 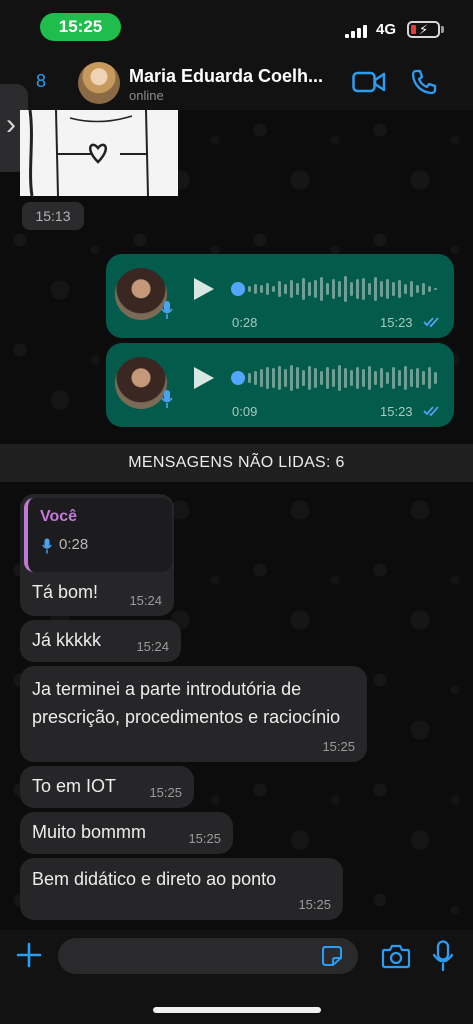 I want to click on unread-messages-banner: MENSAGENS NÃO LIDAS: 6, so click(x=236, y=463).